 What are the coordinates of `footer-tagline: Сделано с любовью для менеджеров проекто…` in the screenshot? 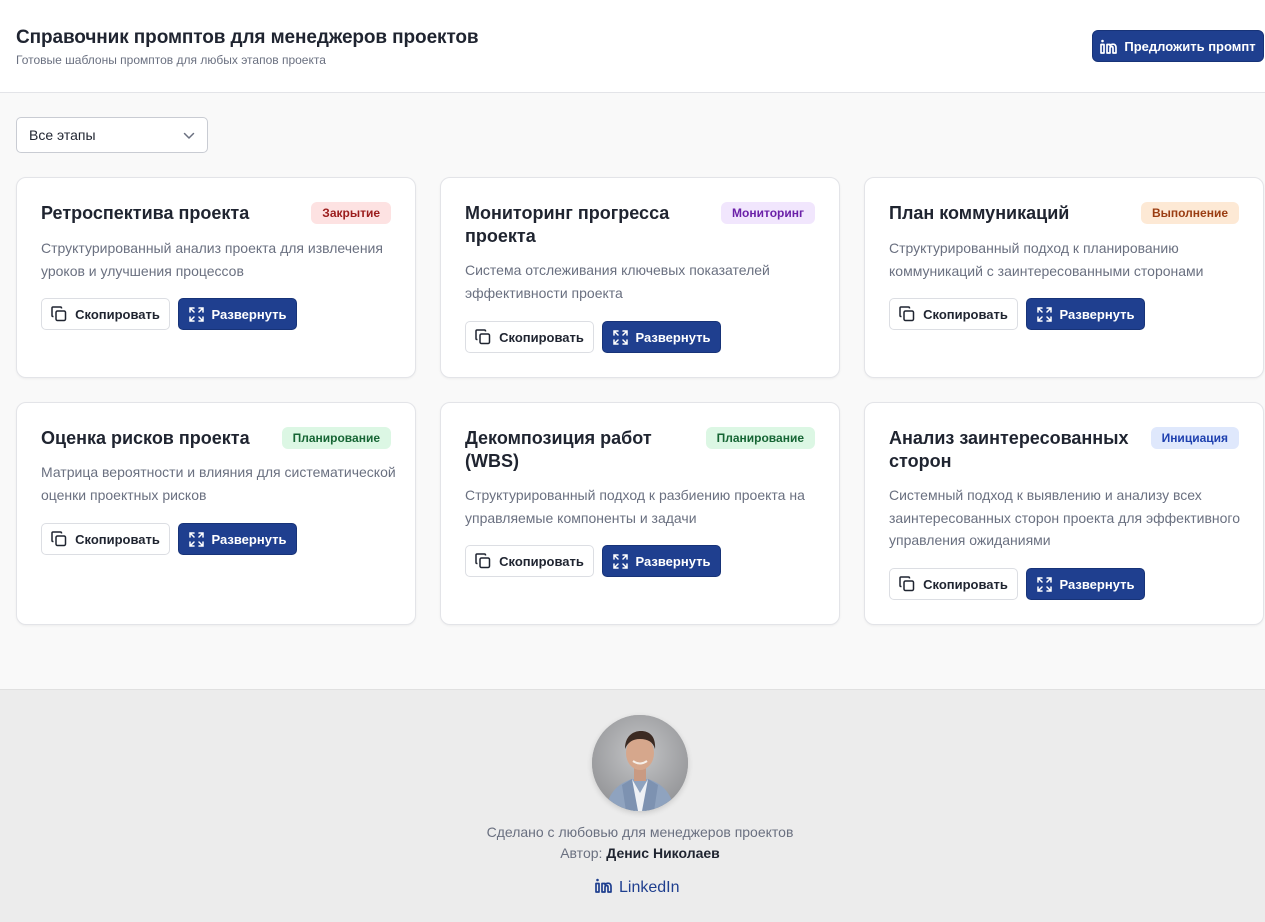 It's located at (640, 832).